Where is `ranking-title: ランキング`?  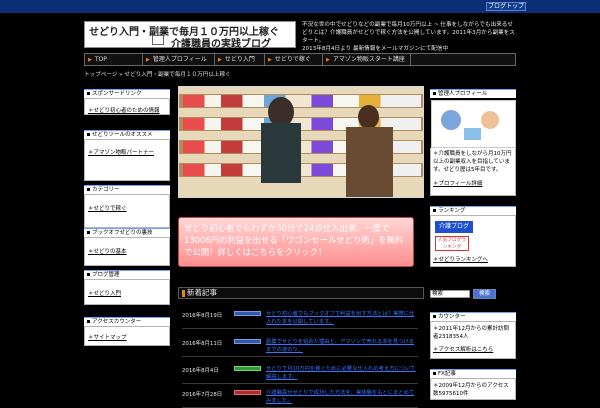
ranking-title: ランキング is located at coordinates (473, 210).